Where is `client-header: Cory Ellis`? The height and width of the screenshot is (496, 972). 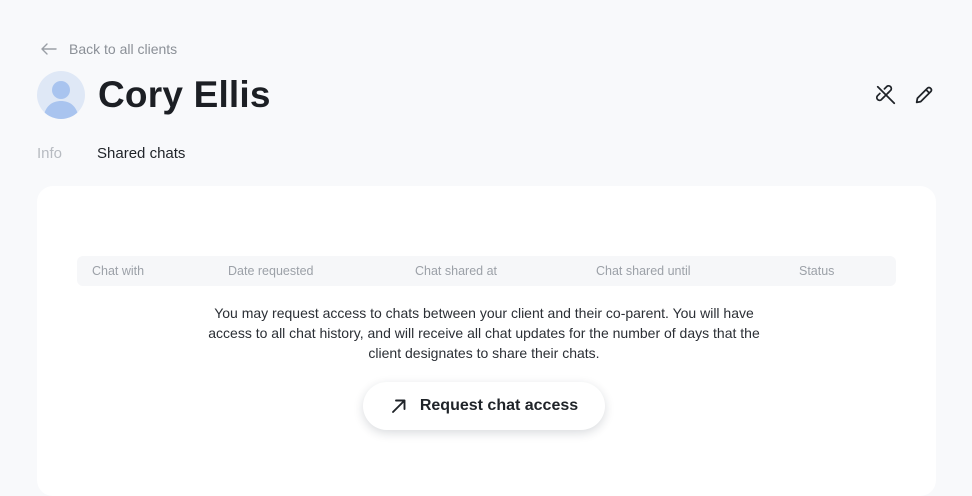
client-header: Cory Ellis is located at coordinates (154, 95).